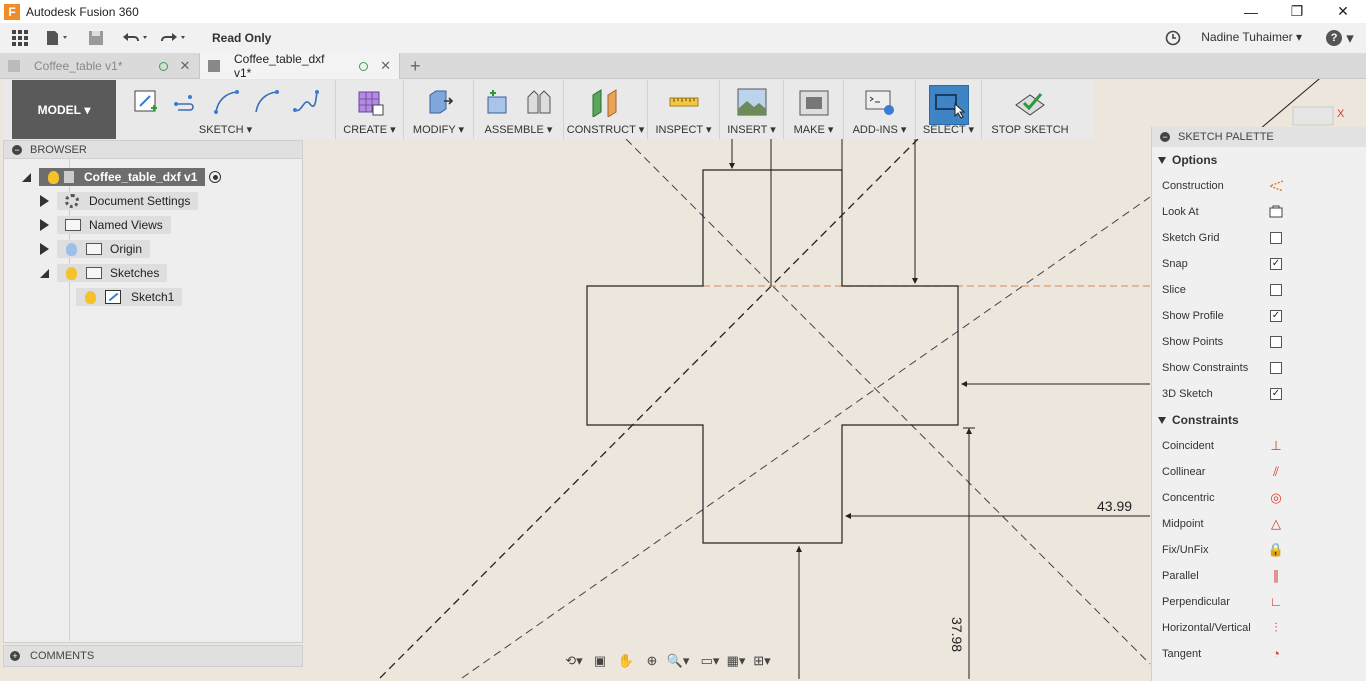 This screenshot has height=681, width=1366. I want to click on dimension-value-vertical: 37.98, so click(957, 634).